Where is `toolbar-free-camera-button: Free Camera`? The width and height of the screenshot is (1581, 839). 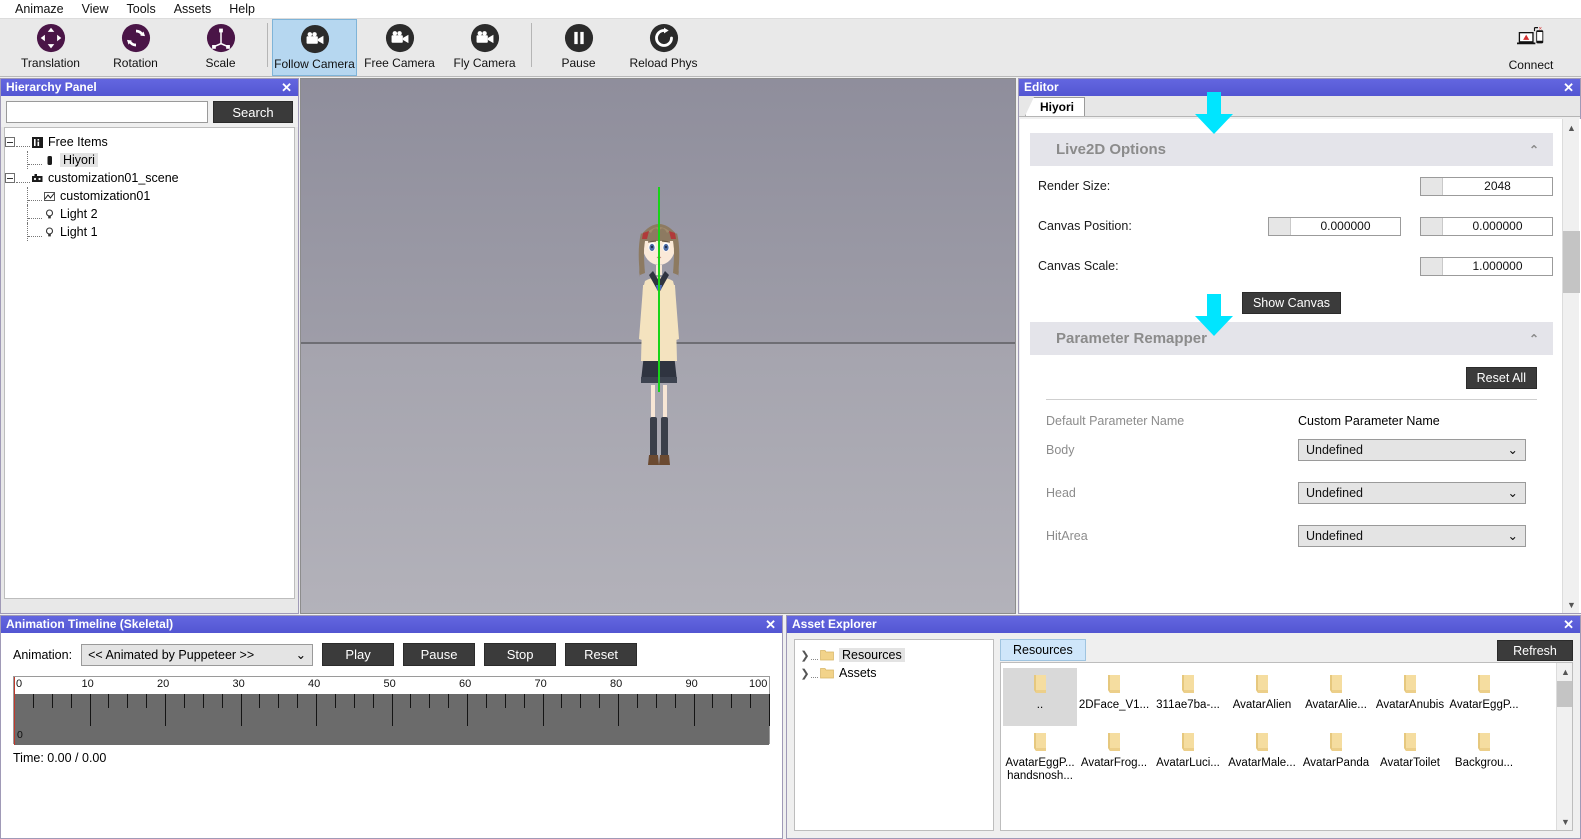
toolbar-free-camera-button: Free Camera is located at coordinates (399, 47).